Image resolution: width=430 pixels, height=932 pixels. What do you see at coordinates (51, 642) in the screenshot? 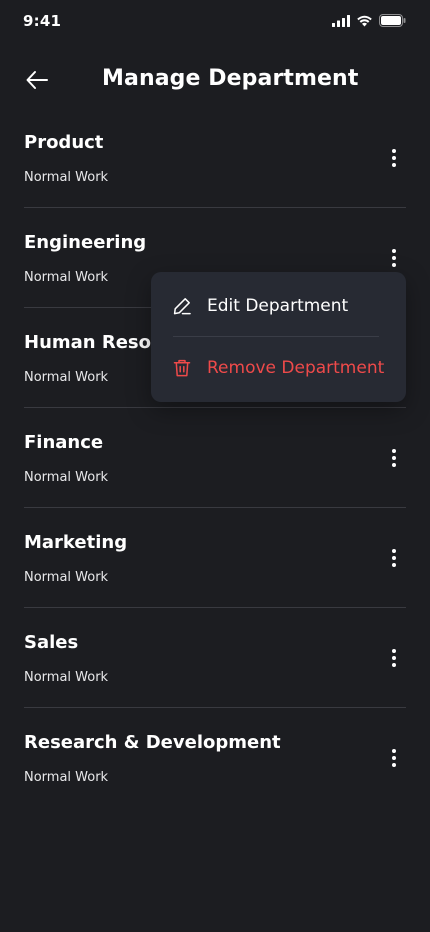
I see `department-name: Sales` at bounding box center [51, 642].